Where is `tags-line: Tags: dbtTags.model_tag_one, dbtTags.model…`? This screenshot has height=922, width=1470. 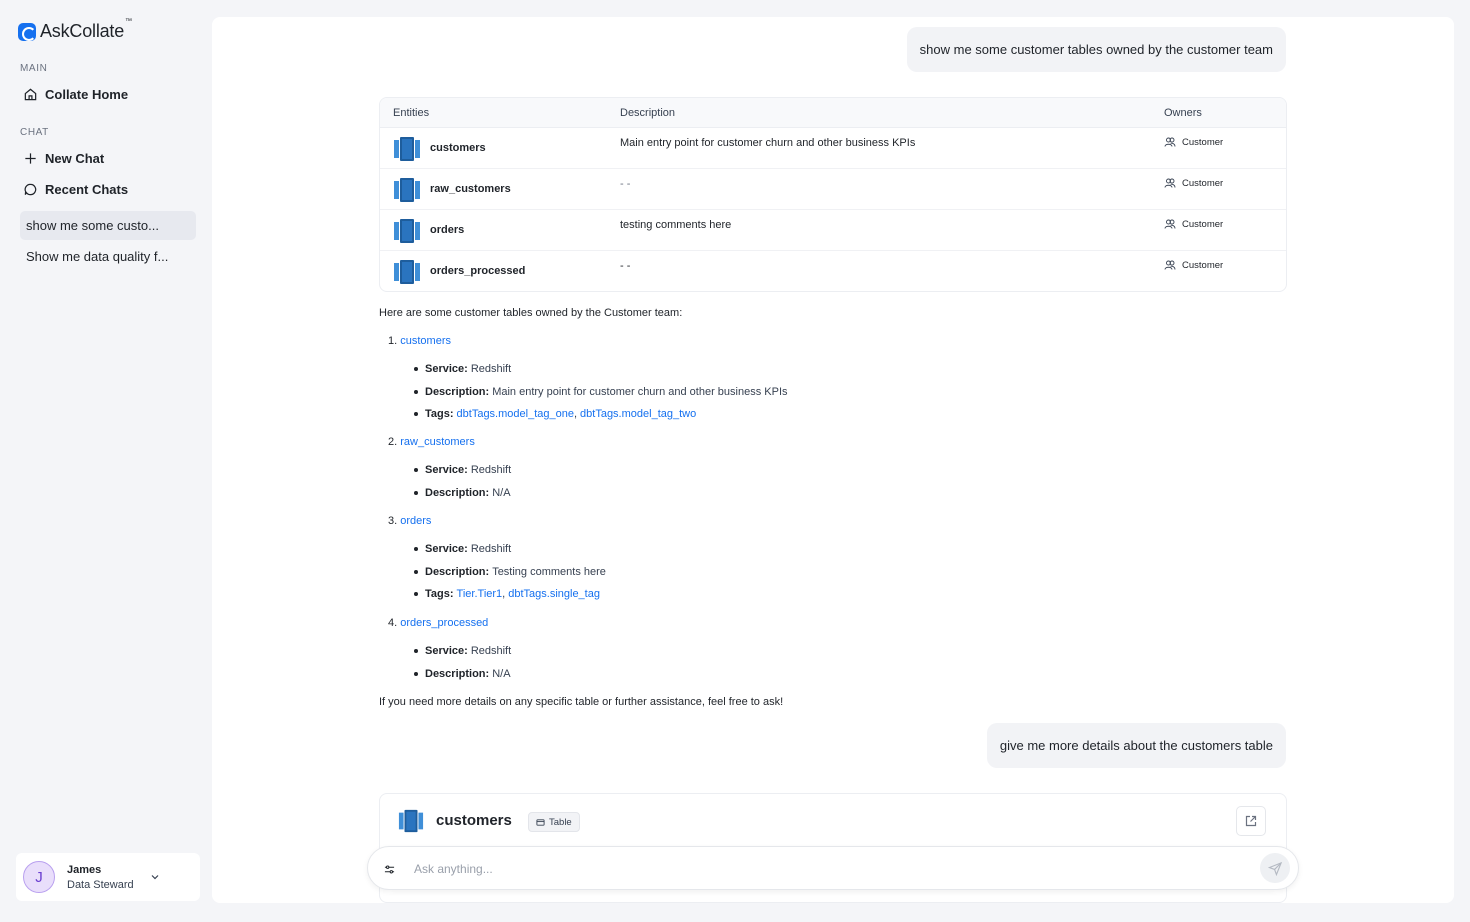
tags-line: Tags: dbtTags.model_tag_one, dbtTags.model… is located at coordinates (555, 414).